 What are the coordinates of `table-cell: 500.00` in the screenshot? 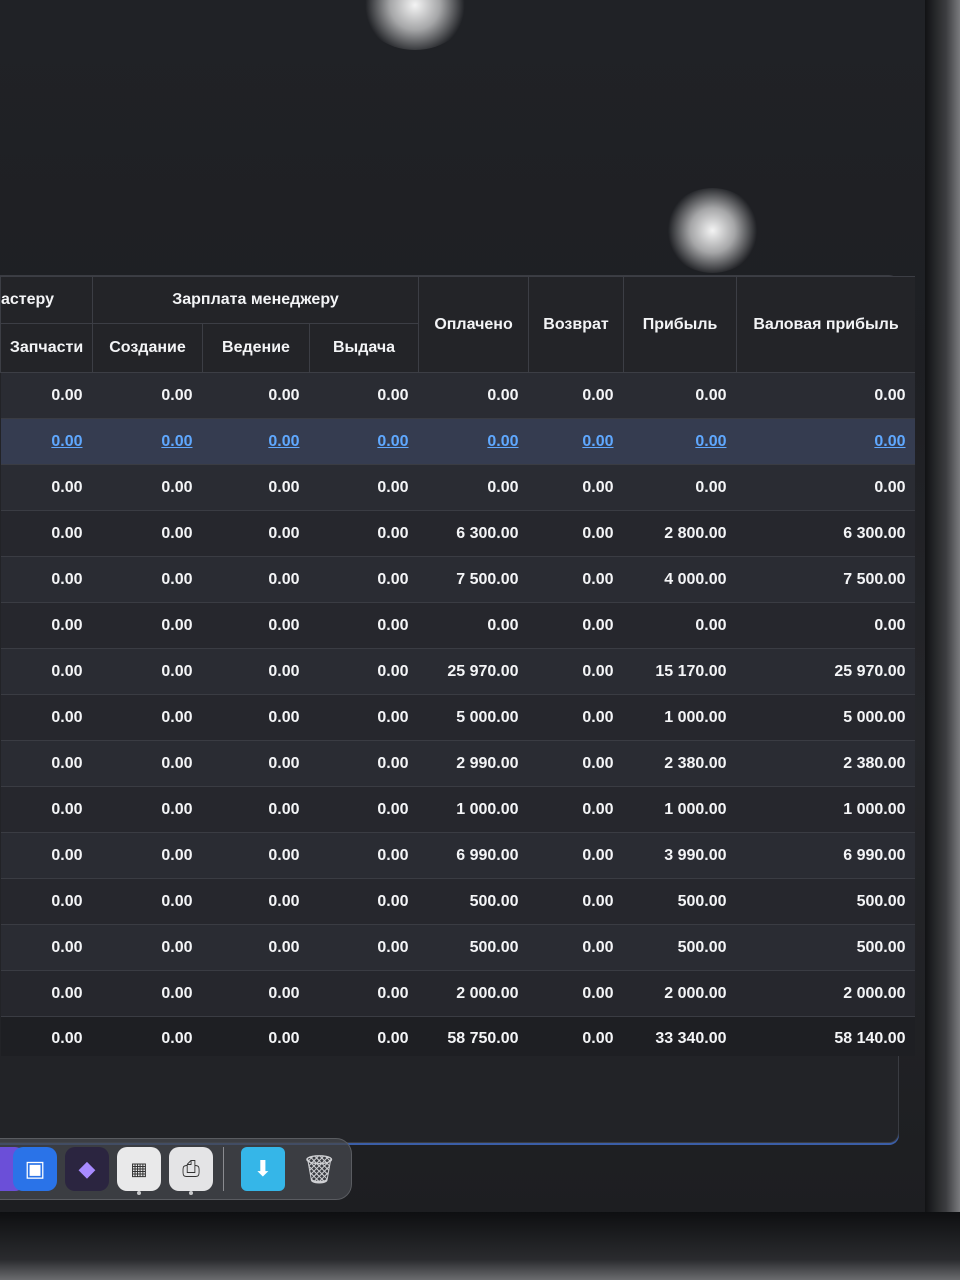 It's located at (473, 901).